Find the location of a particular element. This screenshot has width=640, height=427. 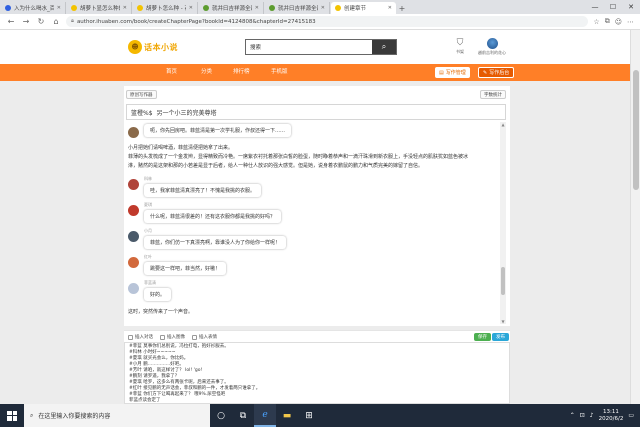

edge-browser-icon: ℯ is located at coordinates (265, 415).